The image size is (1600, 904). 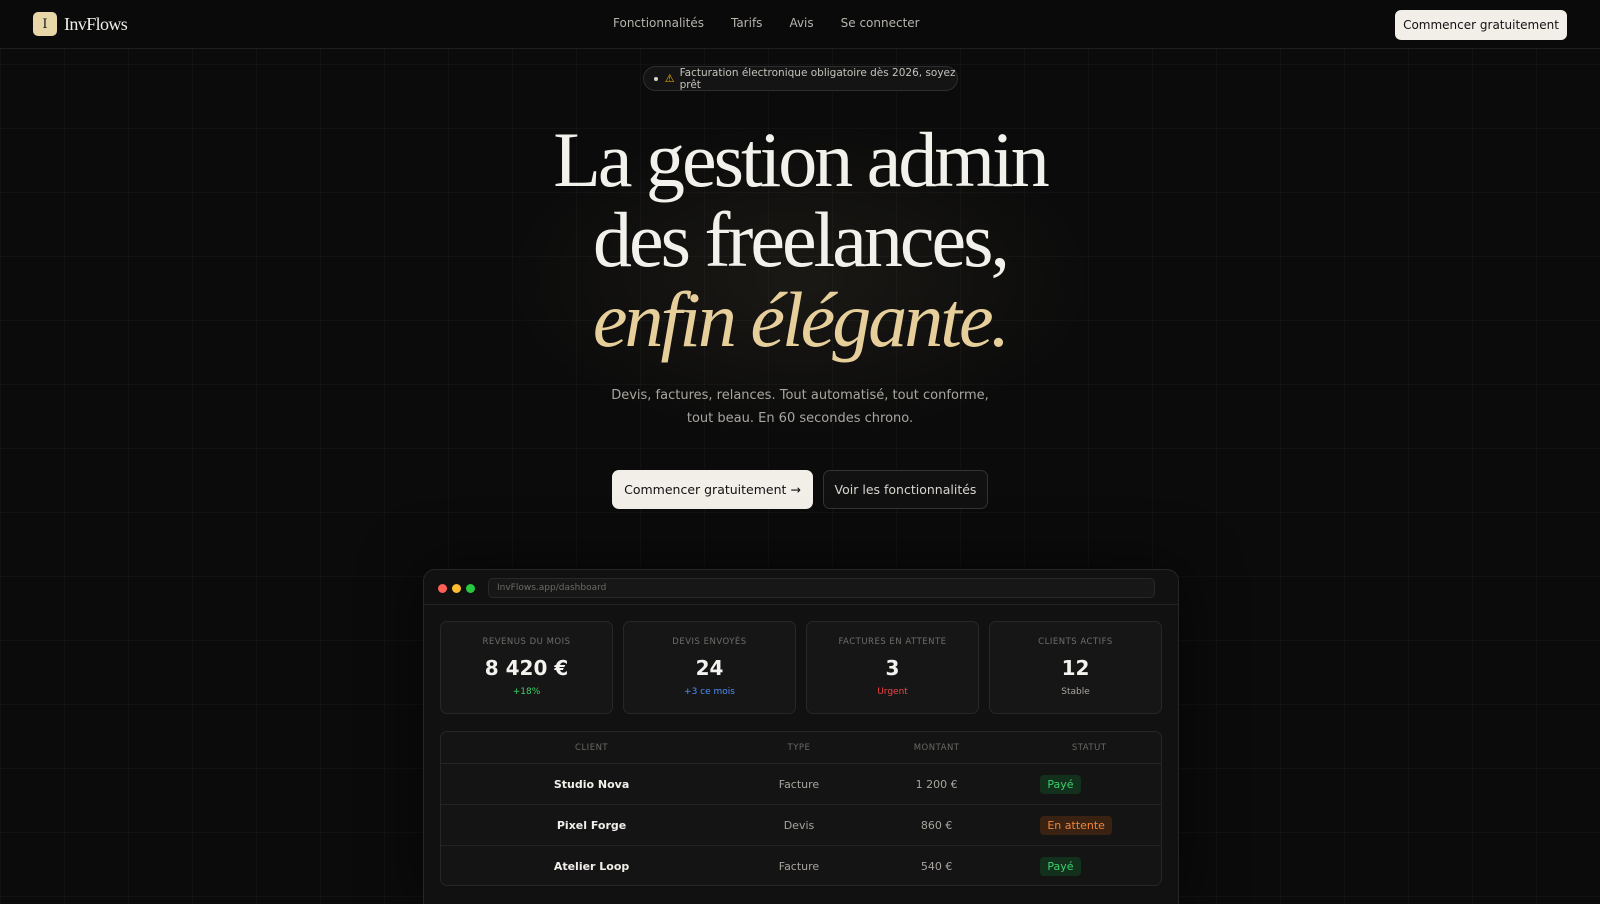 What do you see at coordinates (936, 866) in the screenshot?
I see `cell-amount: 540 €` at bounding box center [936, 866].